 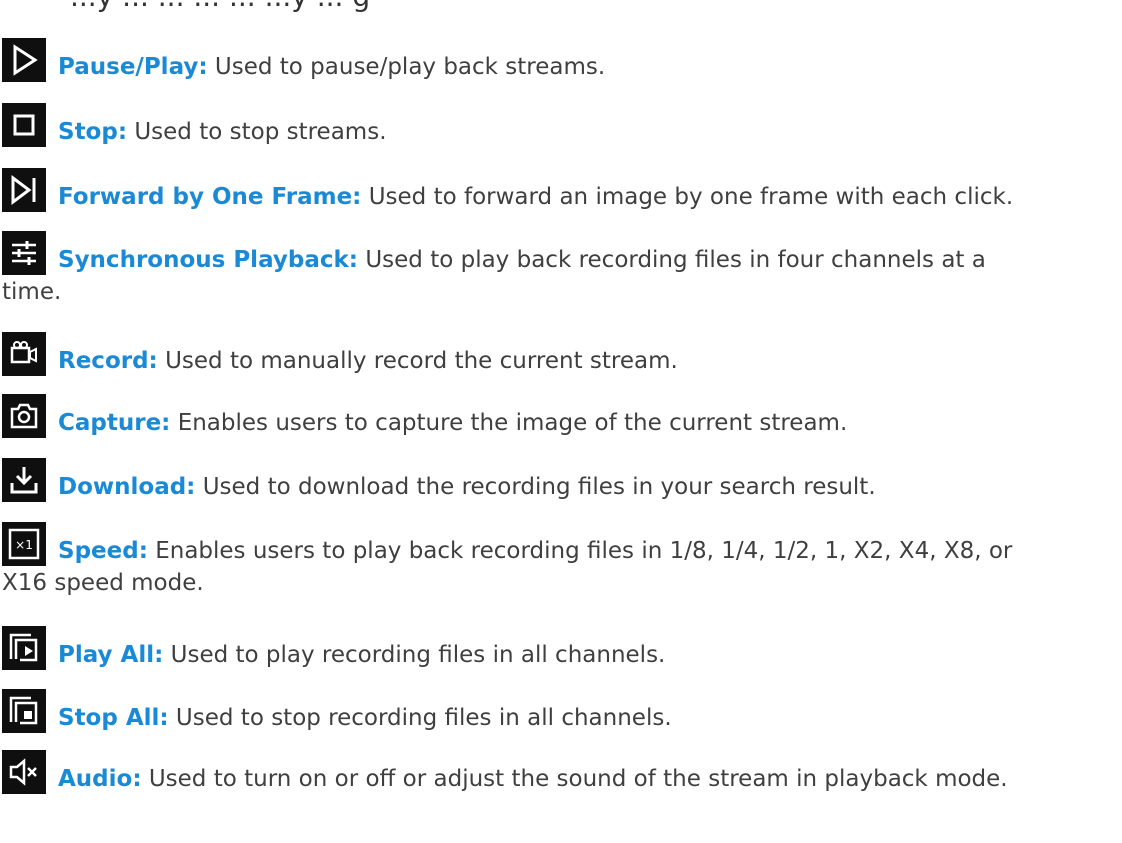 I want to click on term-label: Capture:, so click(x=114, y=423).